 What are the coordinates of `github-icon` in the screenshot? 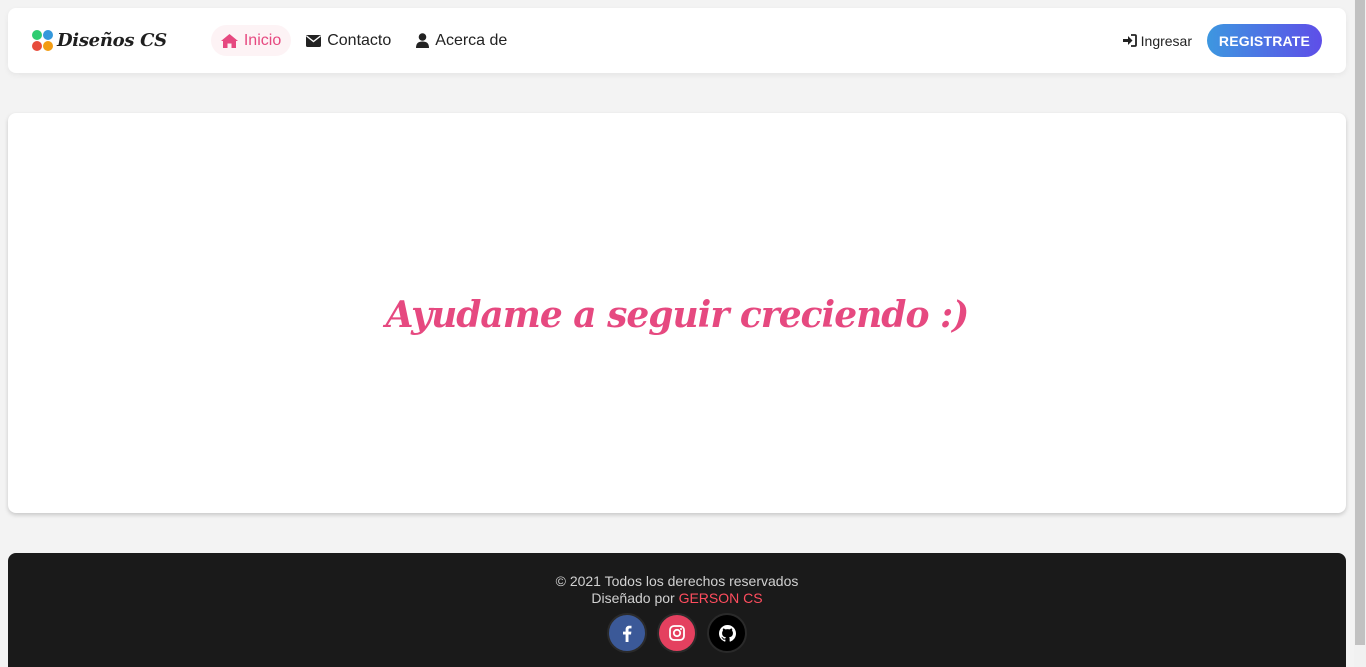 It's located at (727, 633).